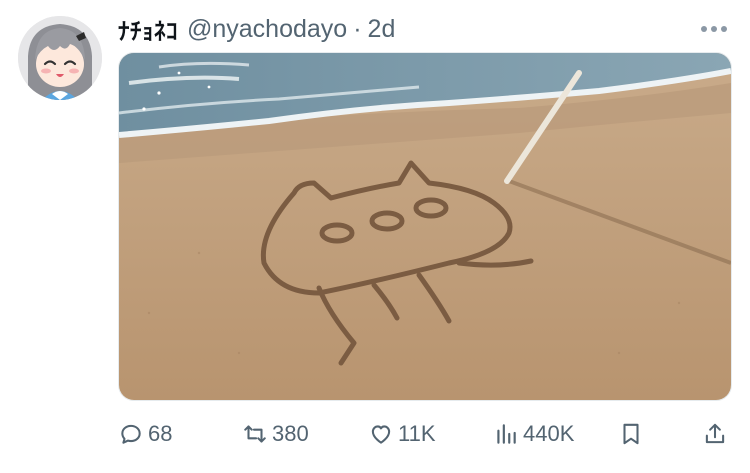 The height and width of the screenshot is (473, 750). I want to click on retweet-count: 380, so click(290, 433).